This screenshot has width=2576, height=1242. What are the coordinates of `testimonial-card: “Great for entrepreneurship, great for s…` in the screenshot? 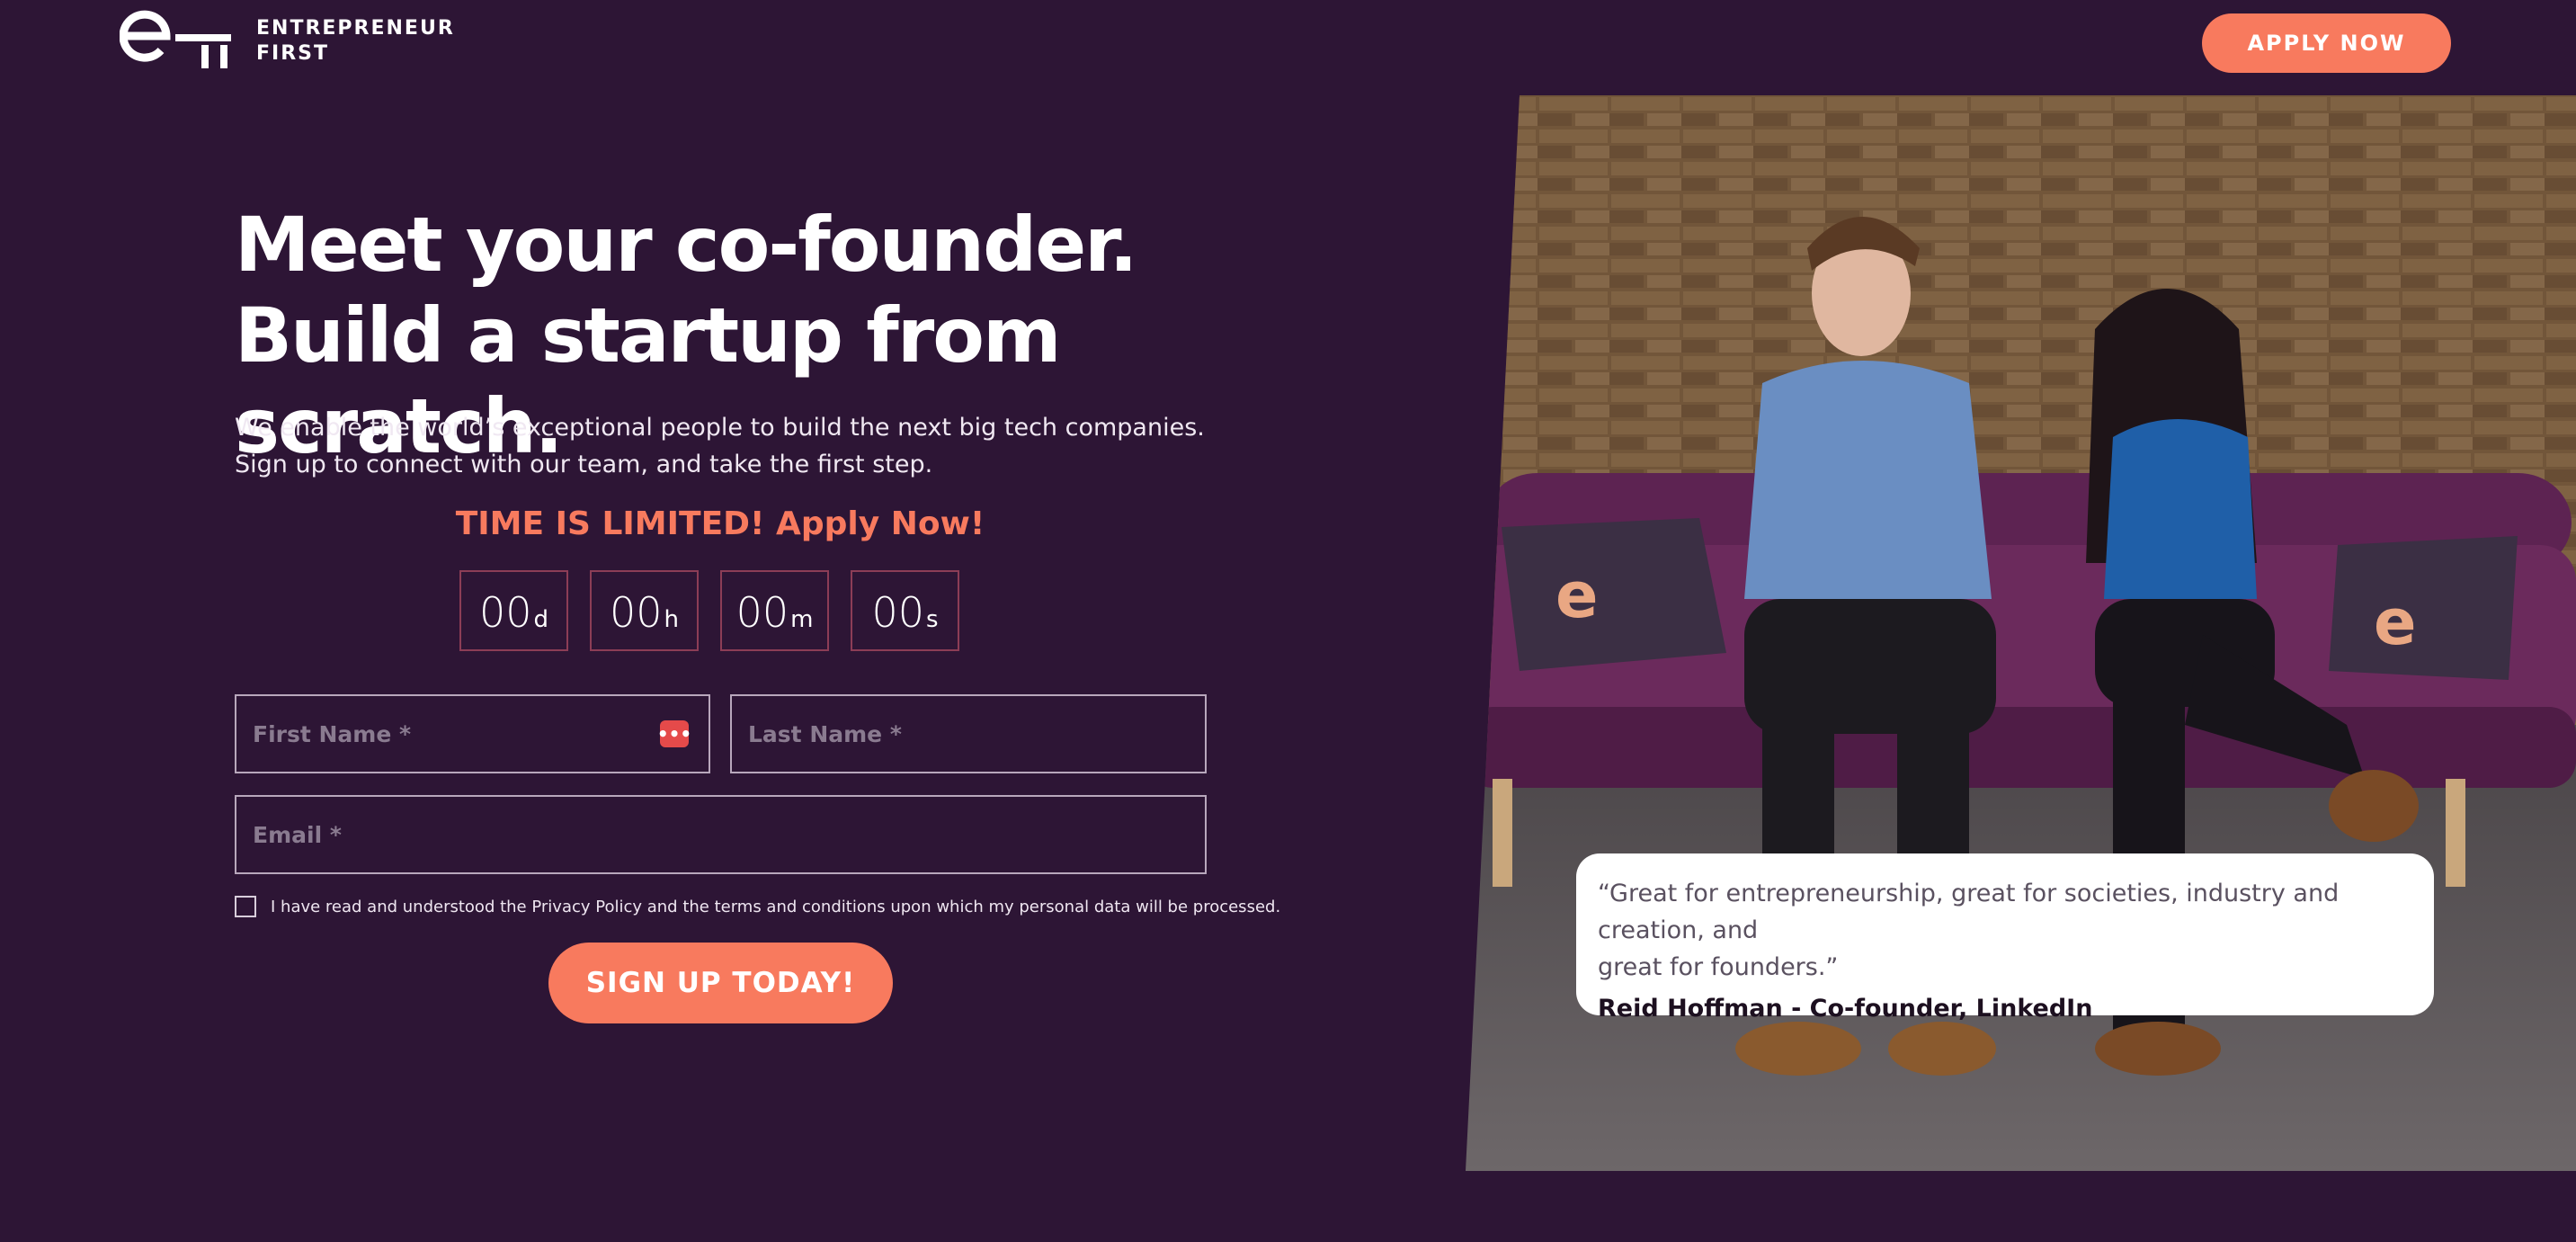 It's located at (2005, 938).